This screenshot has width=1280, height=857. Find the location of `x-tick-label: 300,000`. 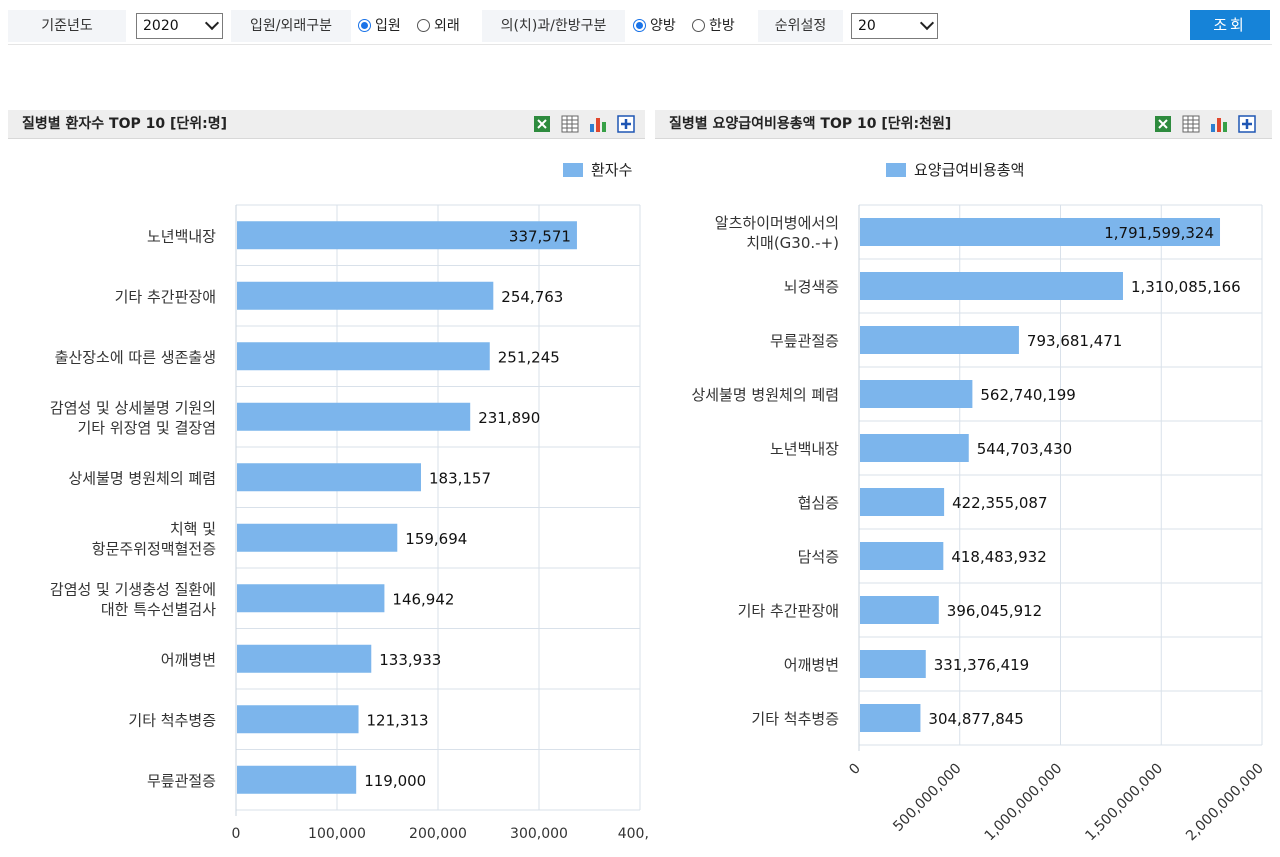

x-tick-label: 300,000 is located at coordinates (539, 834).